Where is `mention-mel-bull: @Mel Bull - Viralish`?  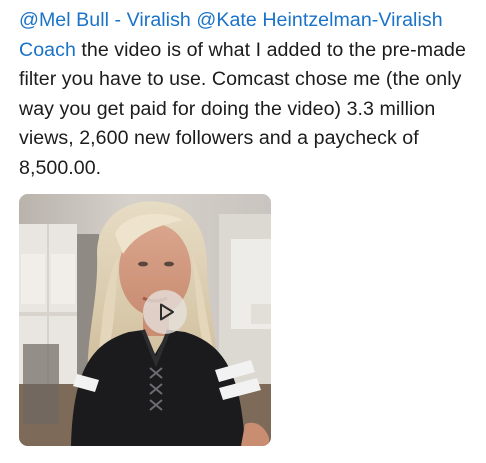
mention-mel-bull: @Mel Bull - Viralish is located at coordinates (105, 20).